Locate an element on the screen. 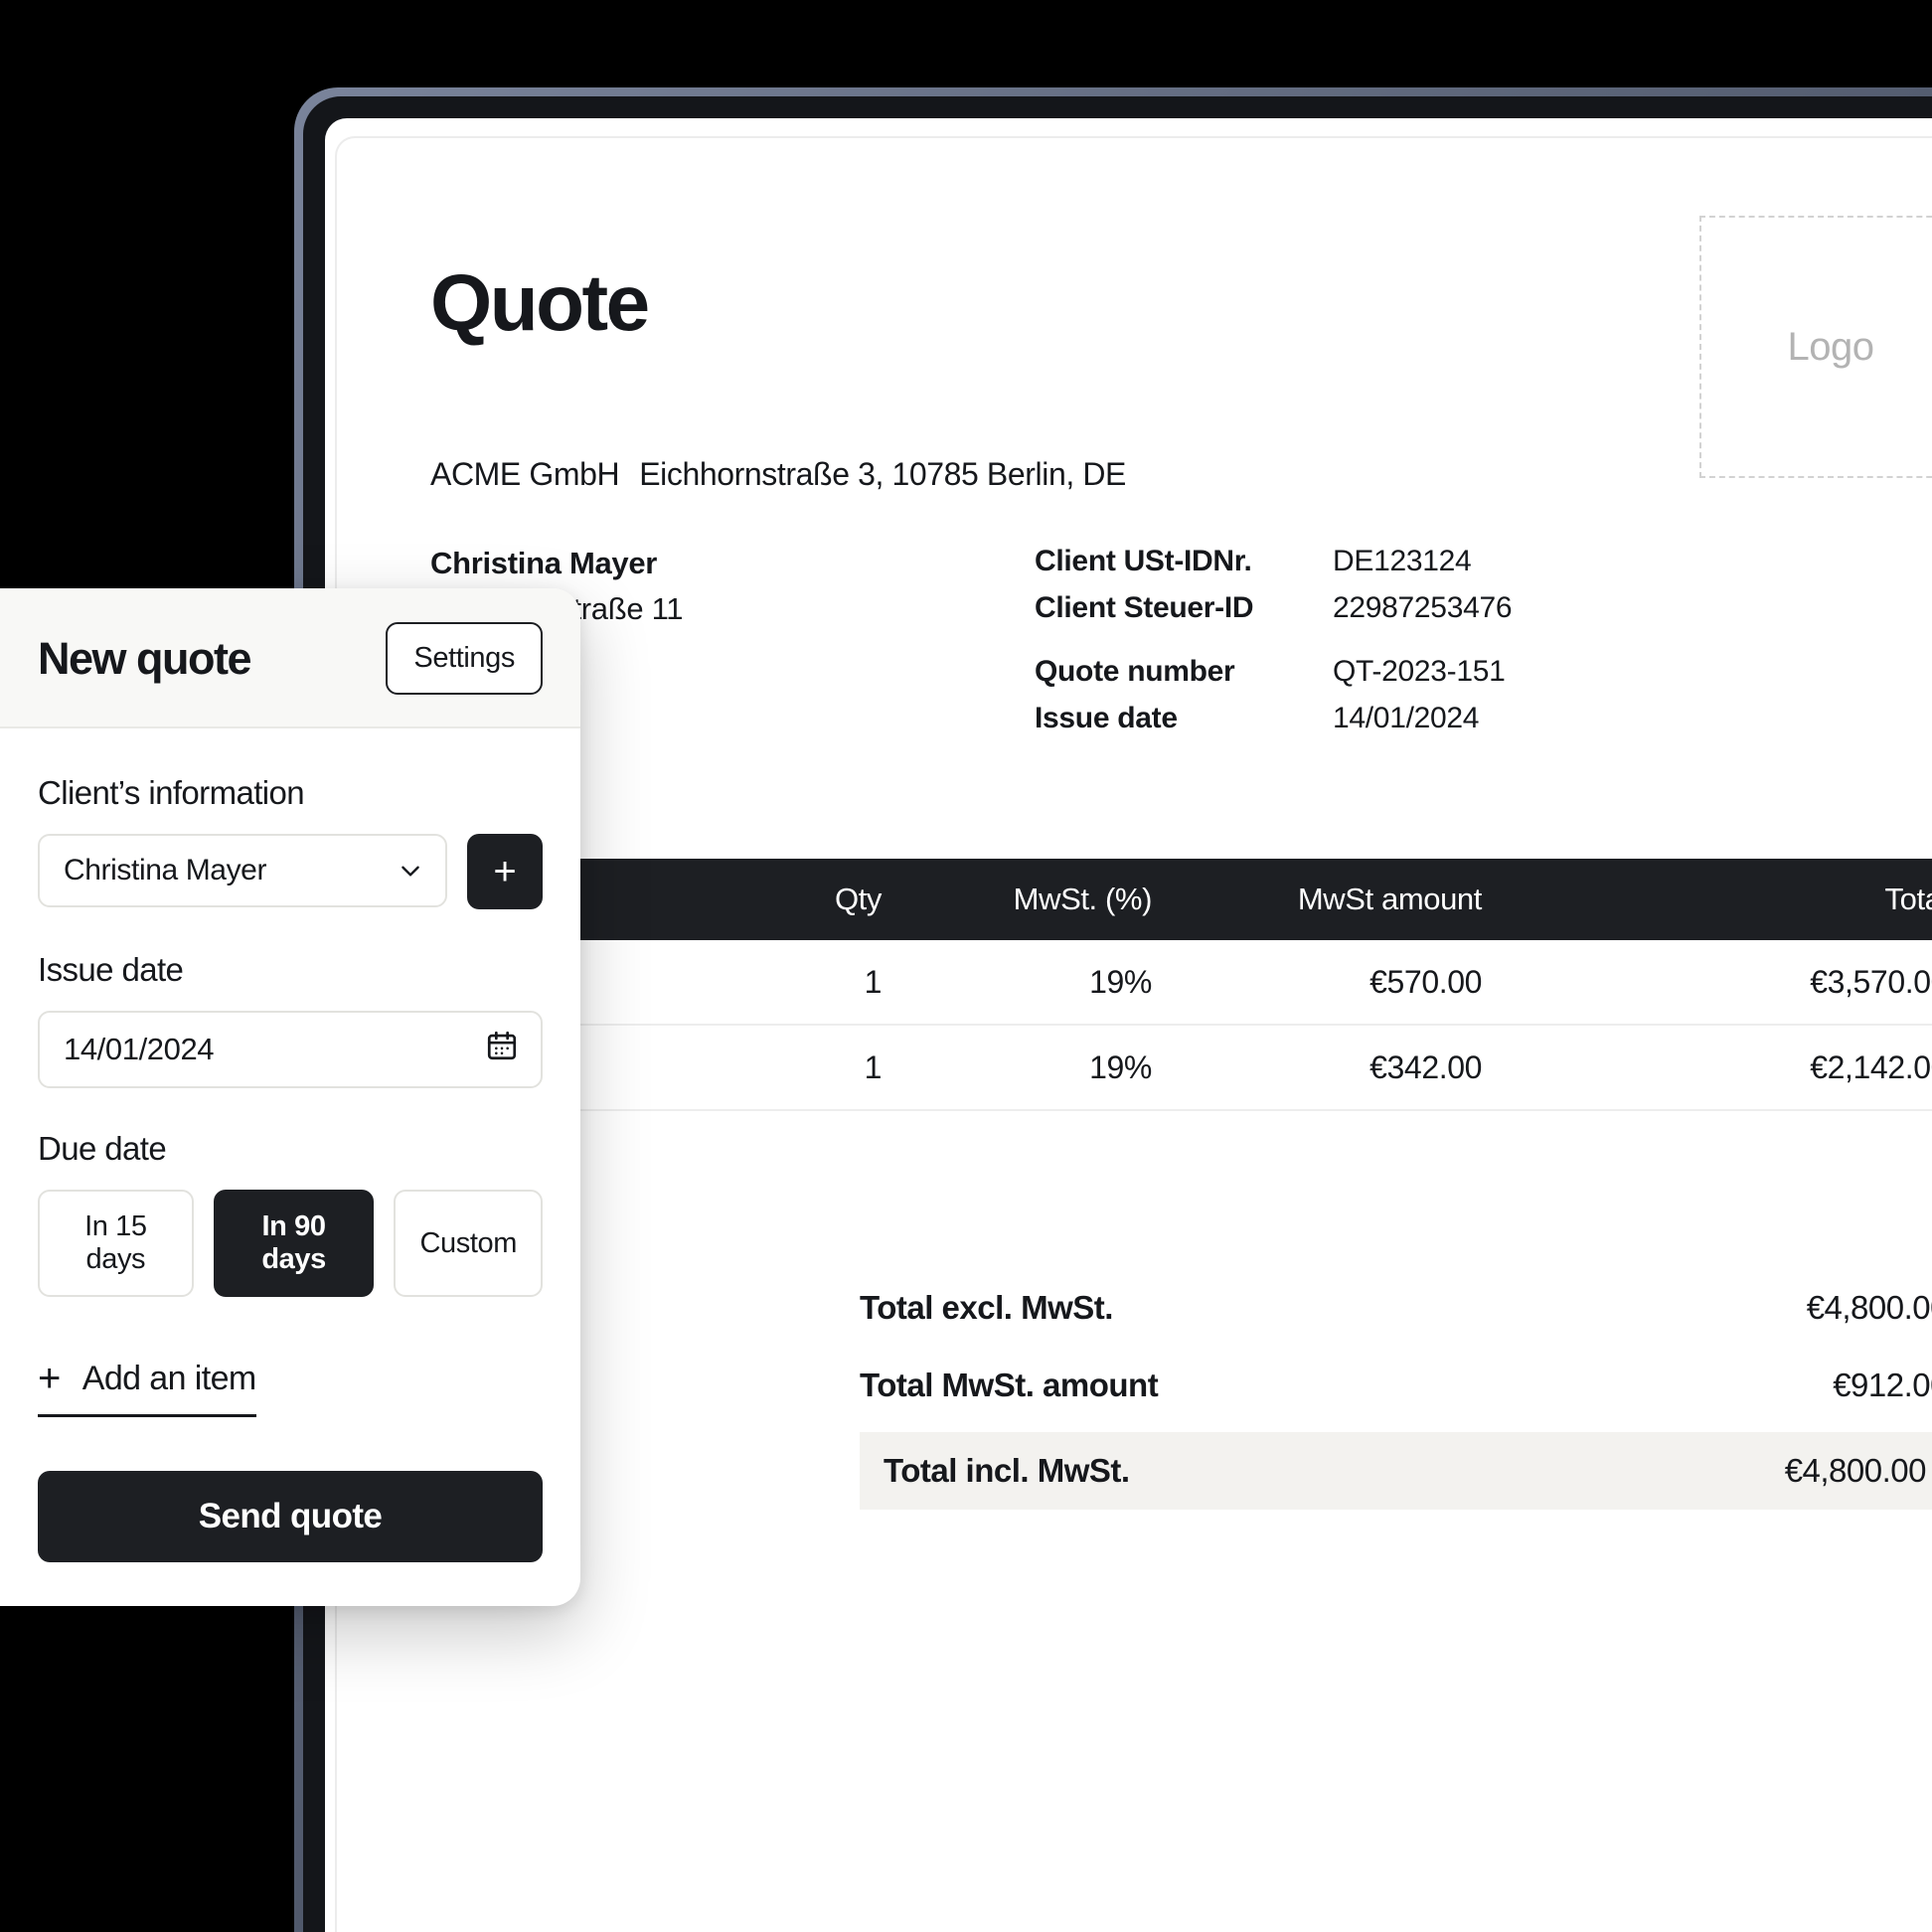  chevron-down-icon is located at coordinates (410, 871).